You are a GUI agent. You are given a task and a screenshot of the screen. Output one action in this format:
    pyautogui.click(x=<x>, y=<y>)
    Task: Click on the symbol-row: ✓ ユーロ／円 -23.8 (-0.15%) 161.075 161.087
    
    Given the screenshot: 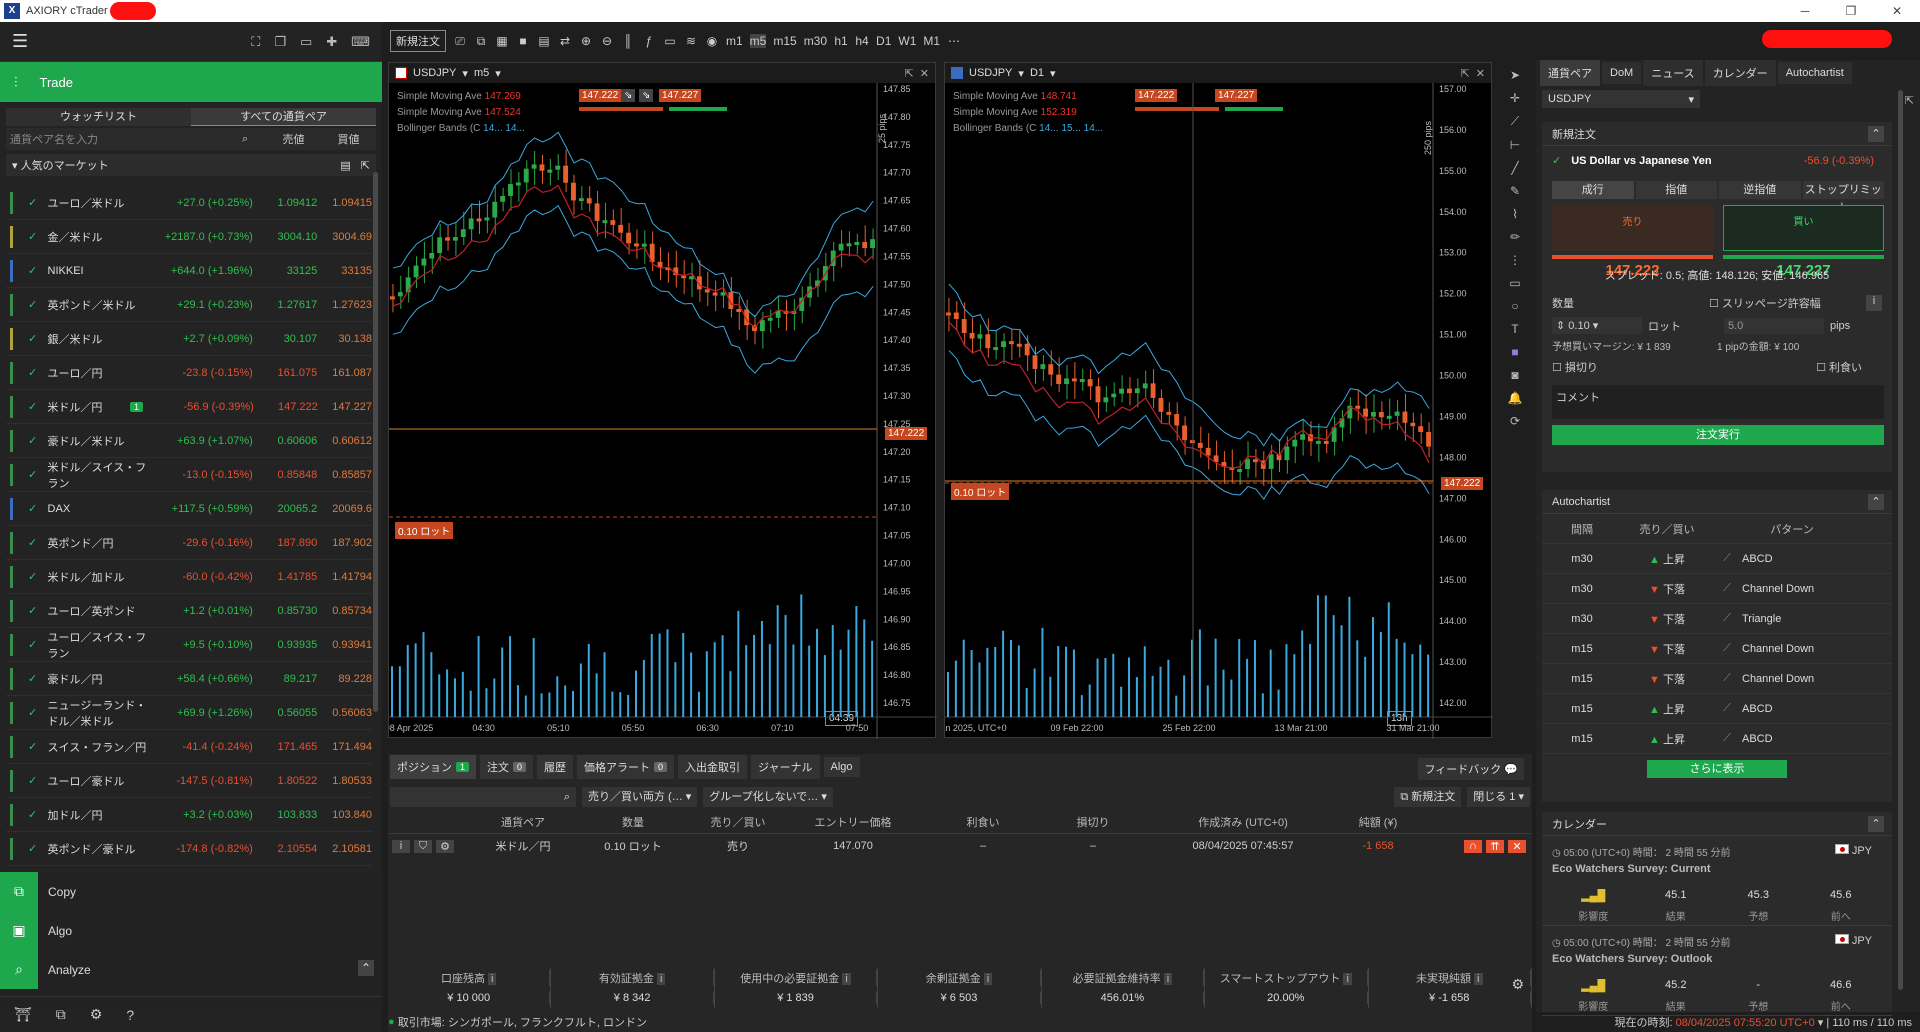 What is the action you would take?
    pyautogui.click(x=189, y=373)
    